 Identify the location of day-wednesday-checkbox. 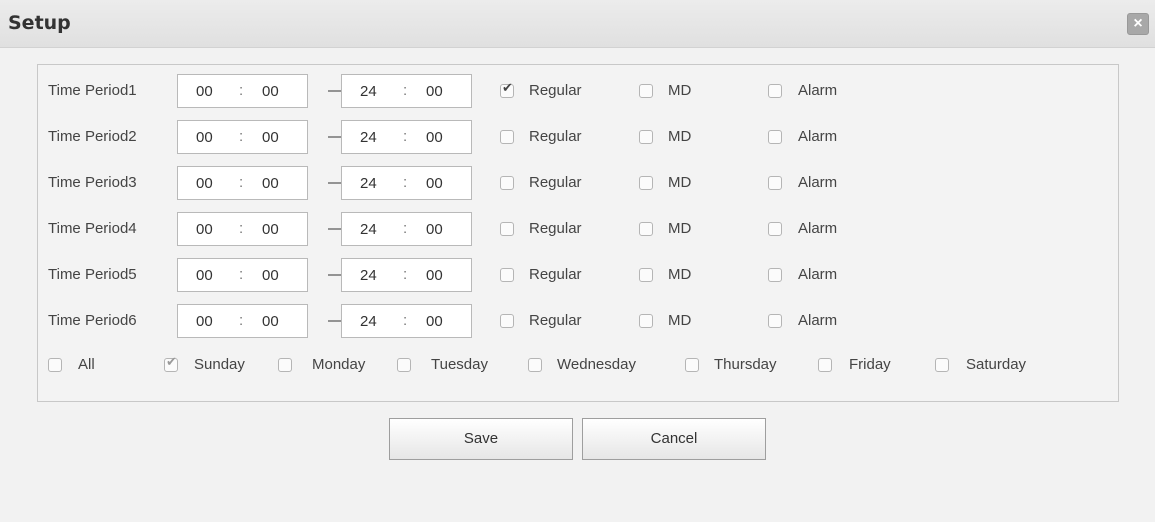
(535, 365).